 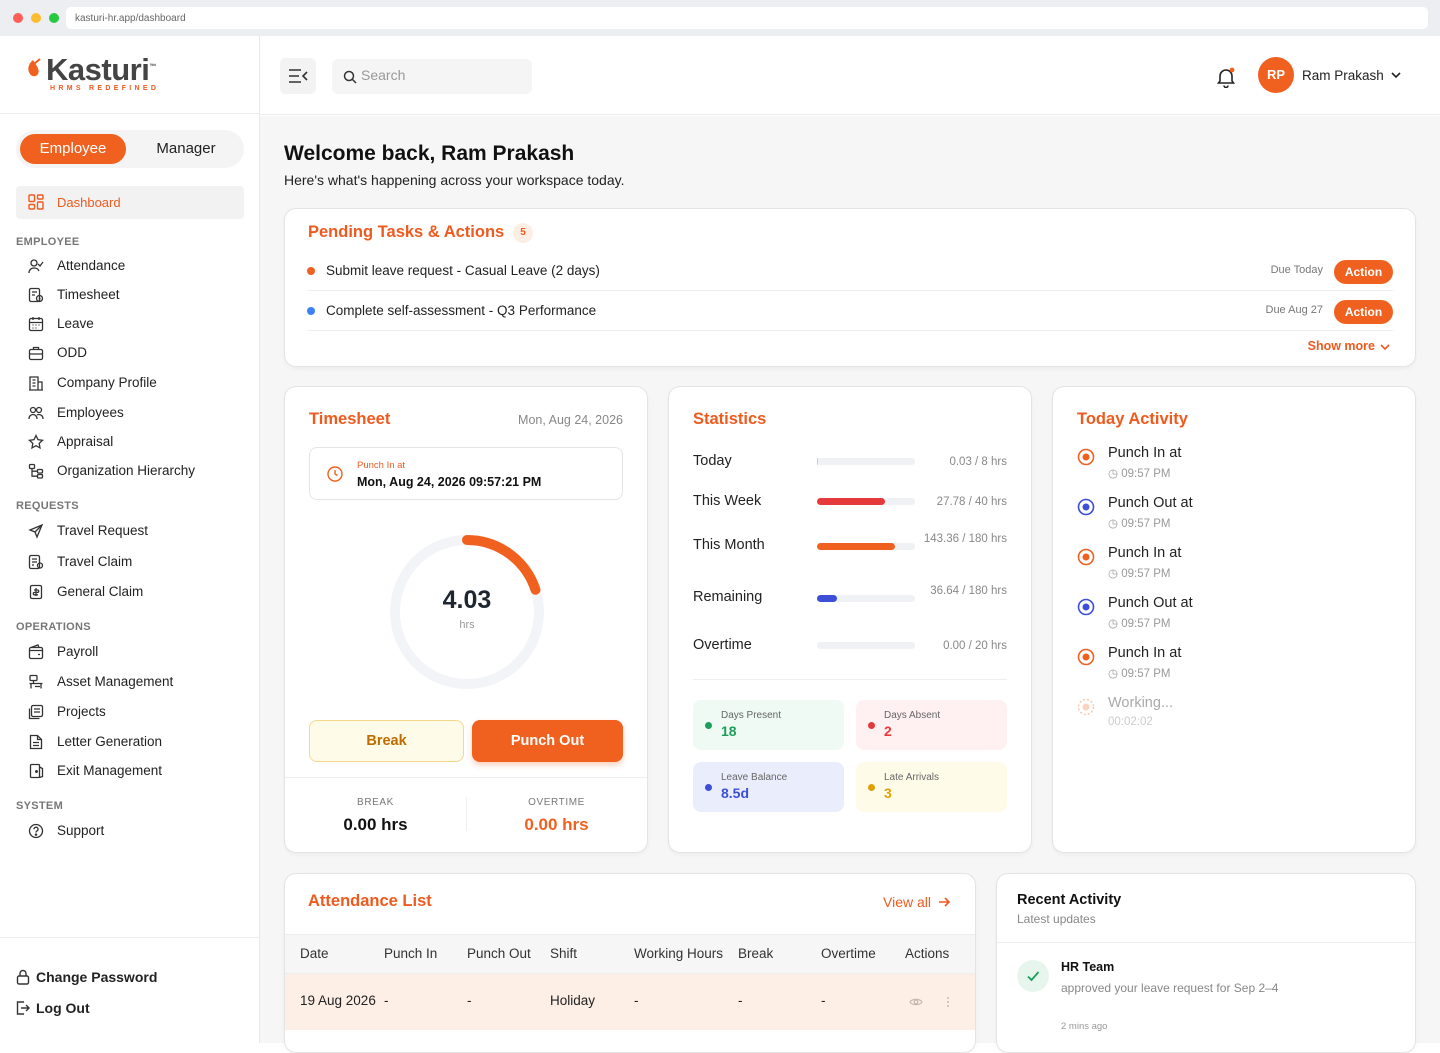 What do you see at coordinates (817, 461) in the screenshot?
I see `stat-bar-fill` at bounding box center [817, 461].